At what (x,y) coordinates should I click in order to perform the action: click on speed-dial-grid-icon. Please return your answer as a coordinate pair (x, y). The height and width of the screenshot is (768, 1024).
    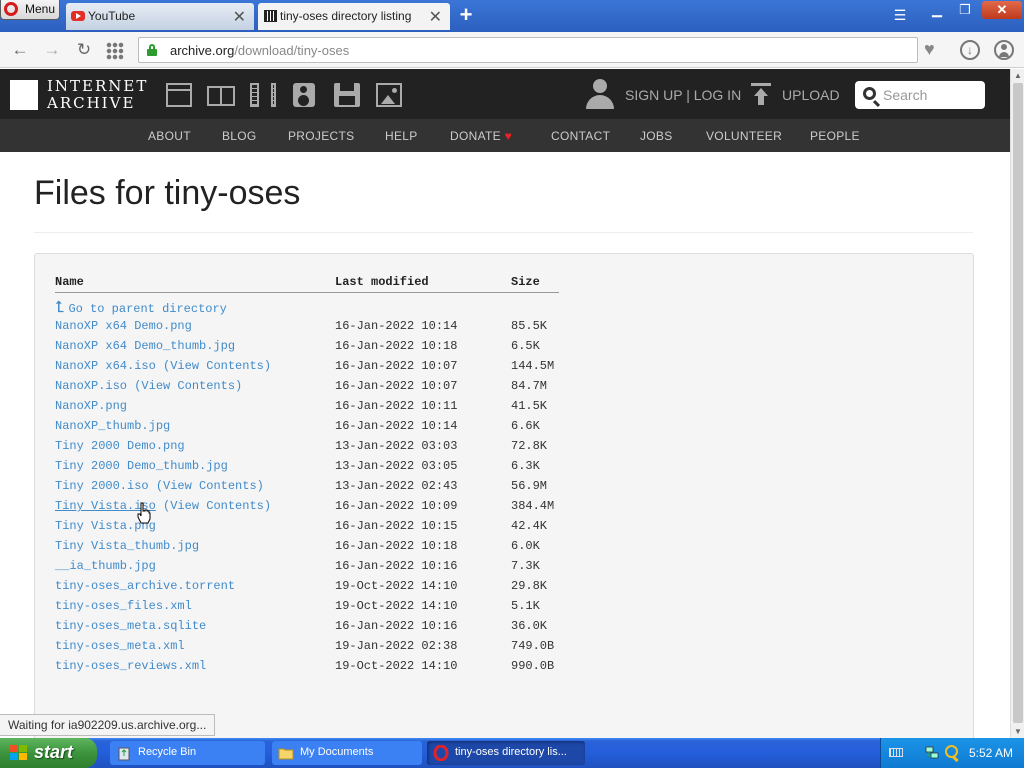
    Looking at the image, I should click on (115, 51).